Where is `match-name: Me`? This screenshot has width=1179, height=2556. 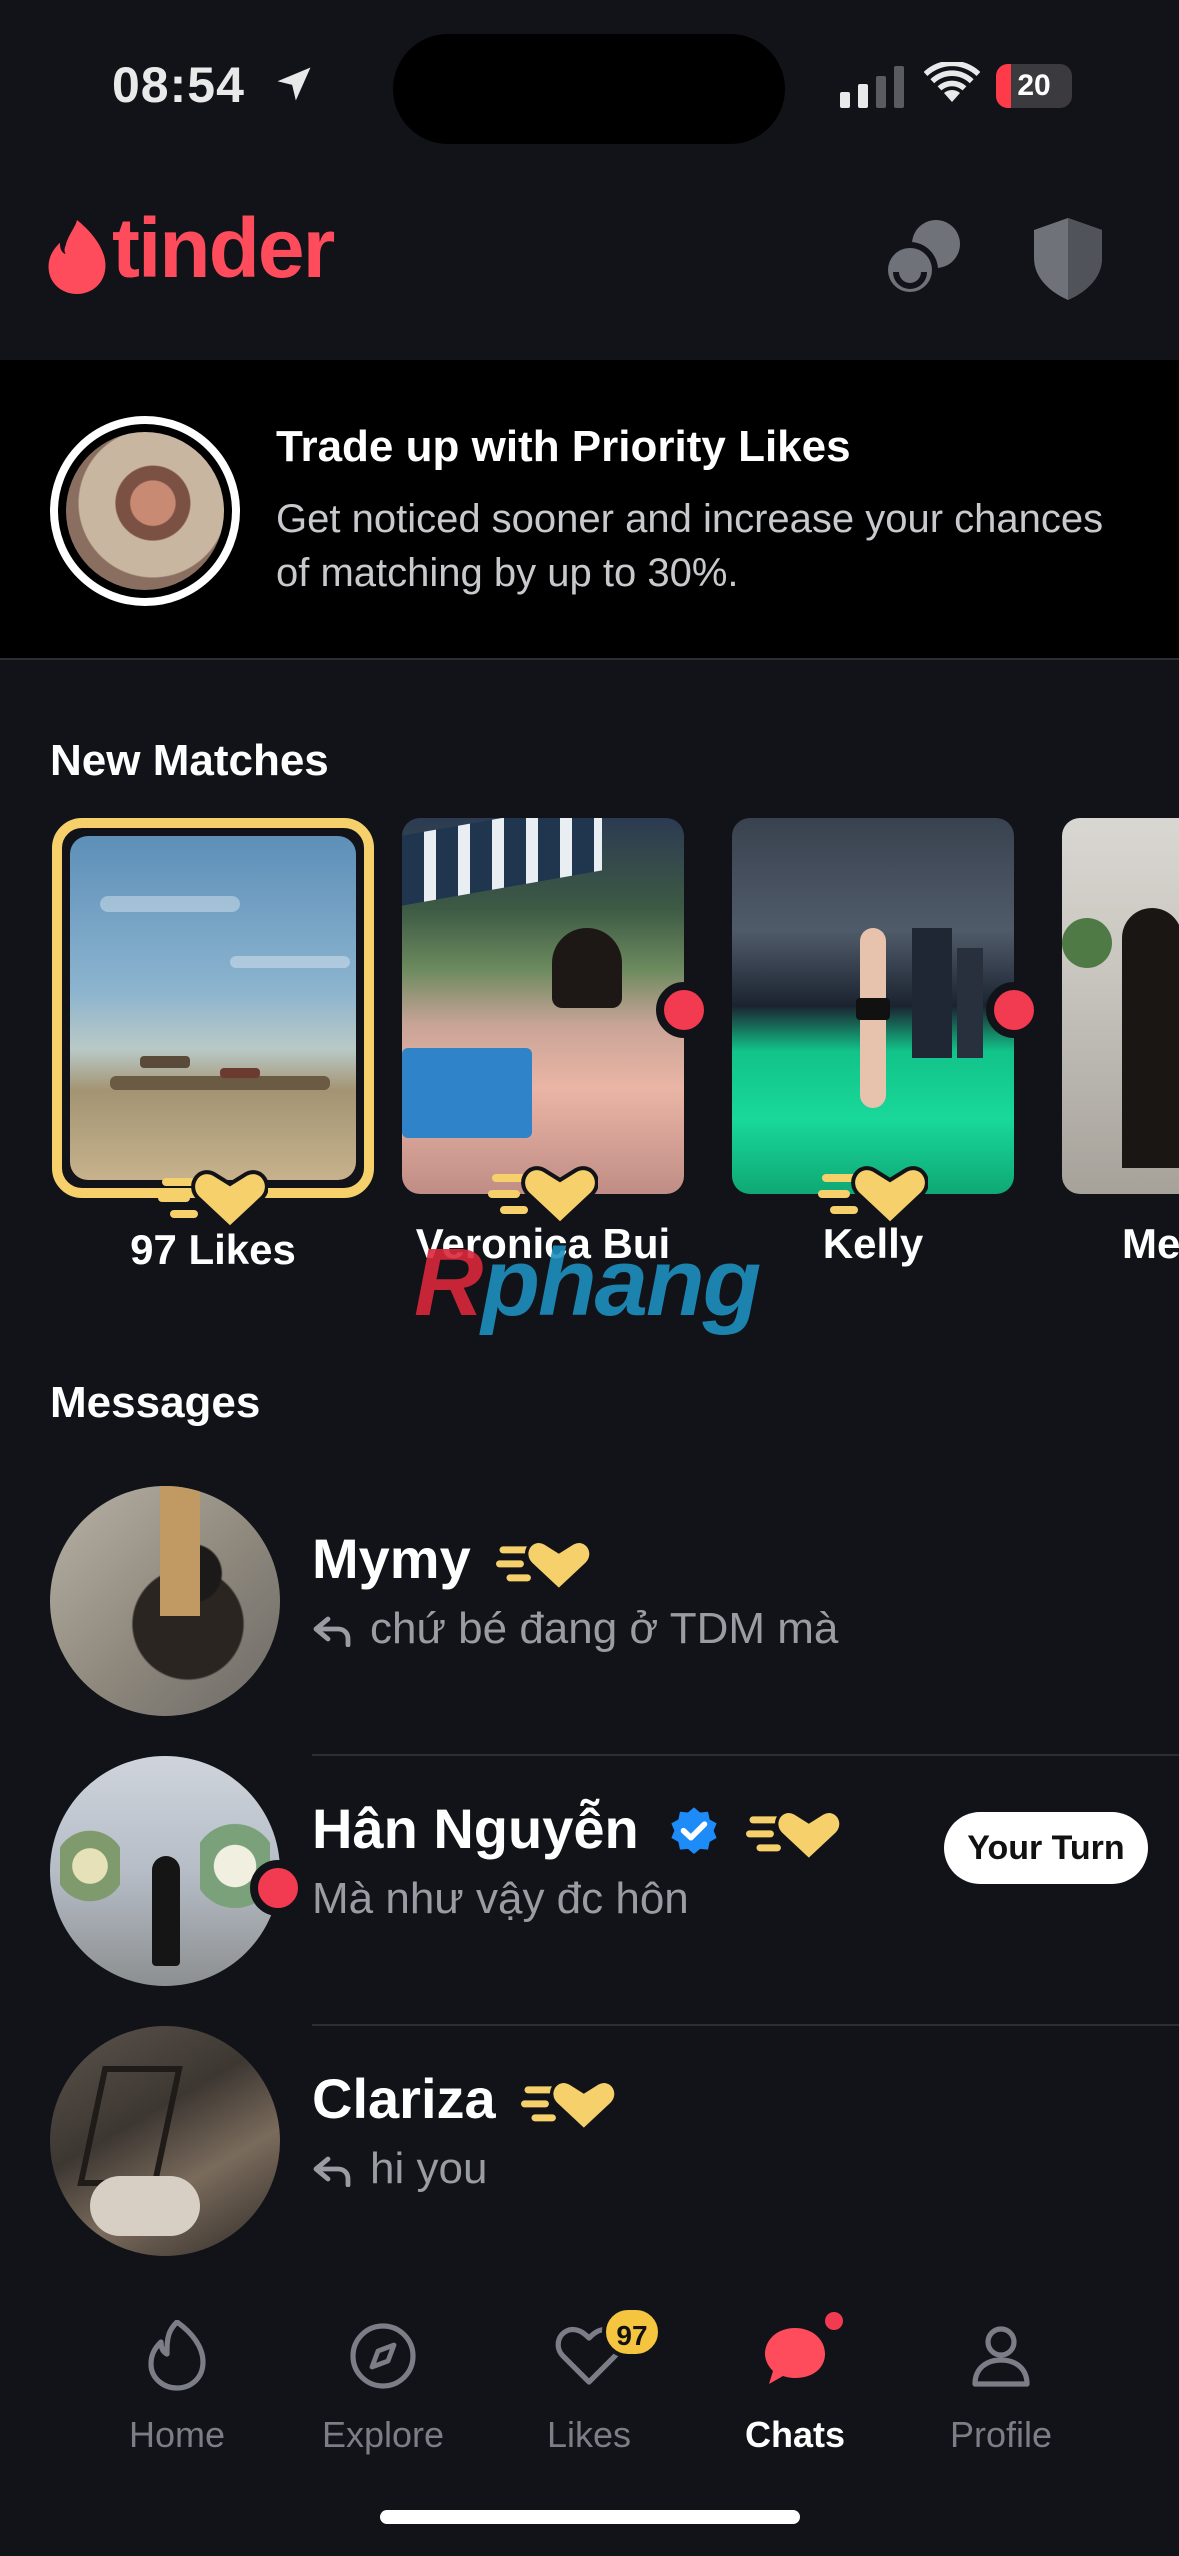 match-name: Me is located at coordinates (1150, 1243).